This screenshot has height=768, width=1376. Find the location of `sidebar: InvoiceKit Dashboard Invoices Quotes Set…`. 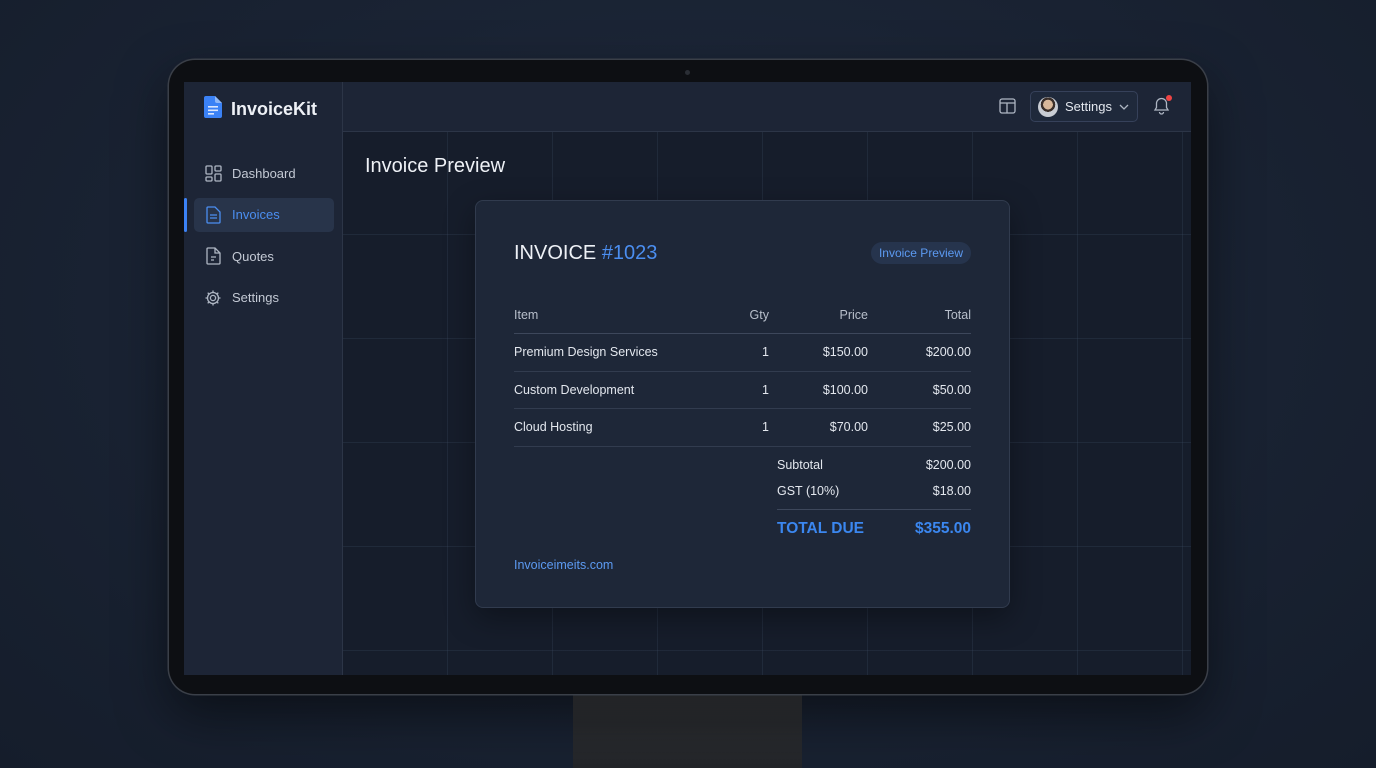

sidebar: InvoiceKit Dashboard Invoices Quotes Set… is located at coordinates (263, 378).